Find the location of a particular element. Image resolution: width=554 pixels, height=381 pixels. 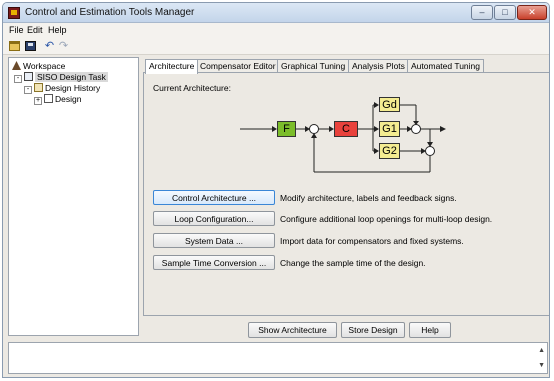

tree-node-design: + Design is located at coordinates (57, 99).